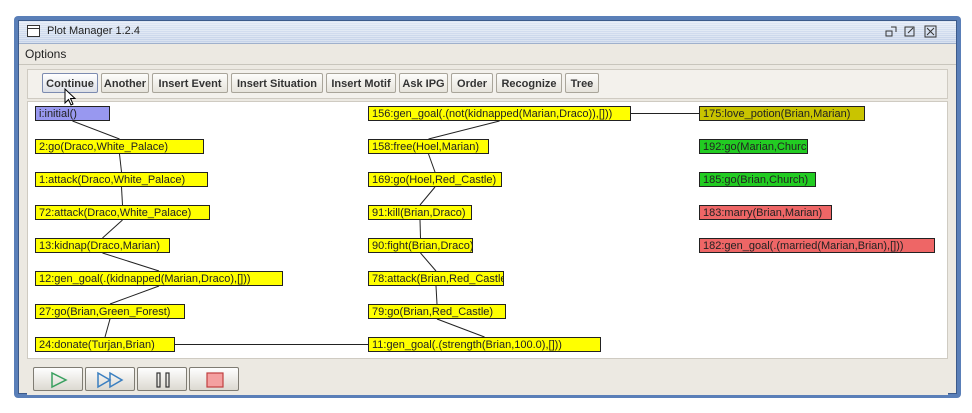 This screenshot has height=413, width=972. I want to click on recognize-button: Recognize, so click(529, 83).